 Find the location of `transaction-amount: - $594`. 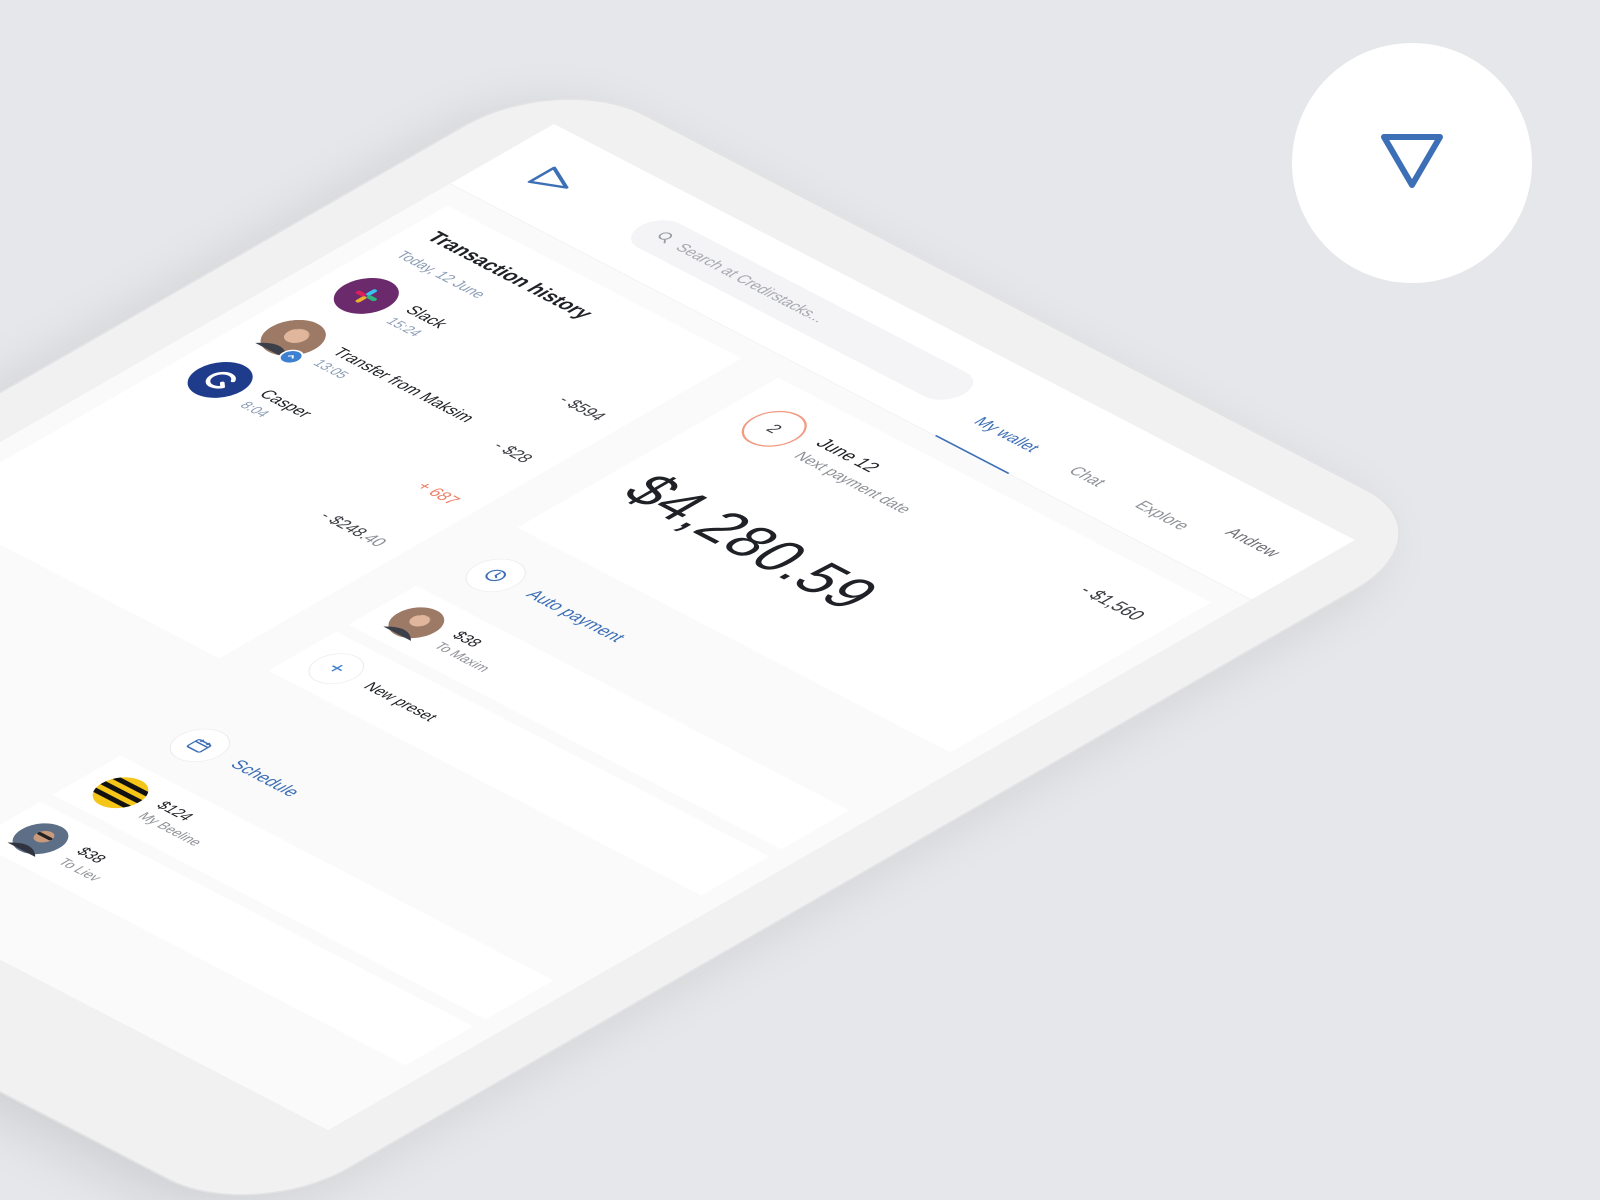

transaction-amount: - $594 is located at coordinates (583, 408).